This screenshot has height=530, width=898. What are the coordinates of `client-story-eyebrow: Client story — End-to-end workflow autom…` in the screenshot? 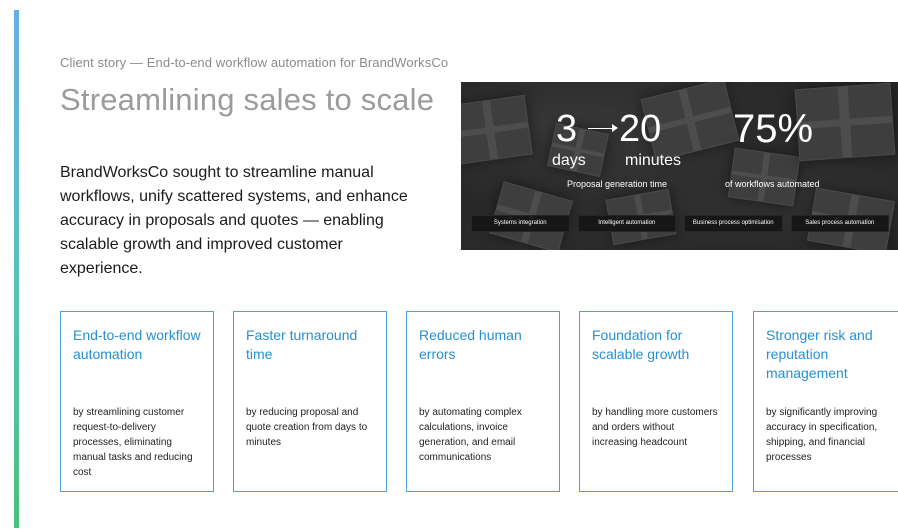 It's located at (254, 62).